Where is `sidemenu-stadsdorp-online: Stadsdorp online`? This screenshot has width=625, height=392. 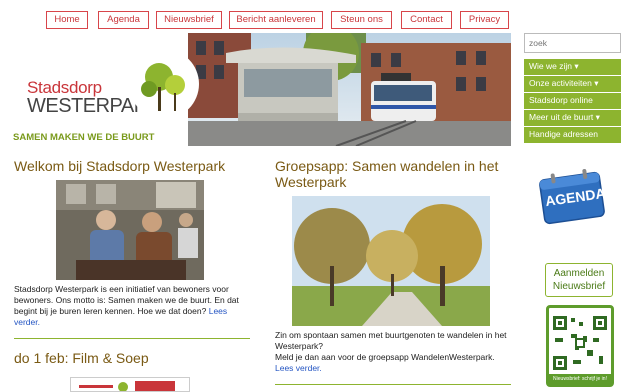
sidemenu-stadsdorp-online: Stadsdorp online is located at coordinates (572, 101).